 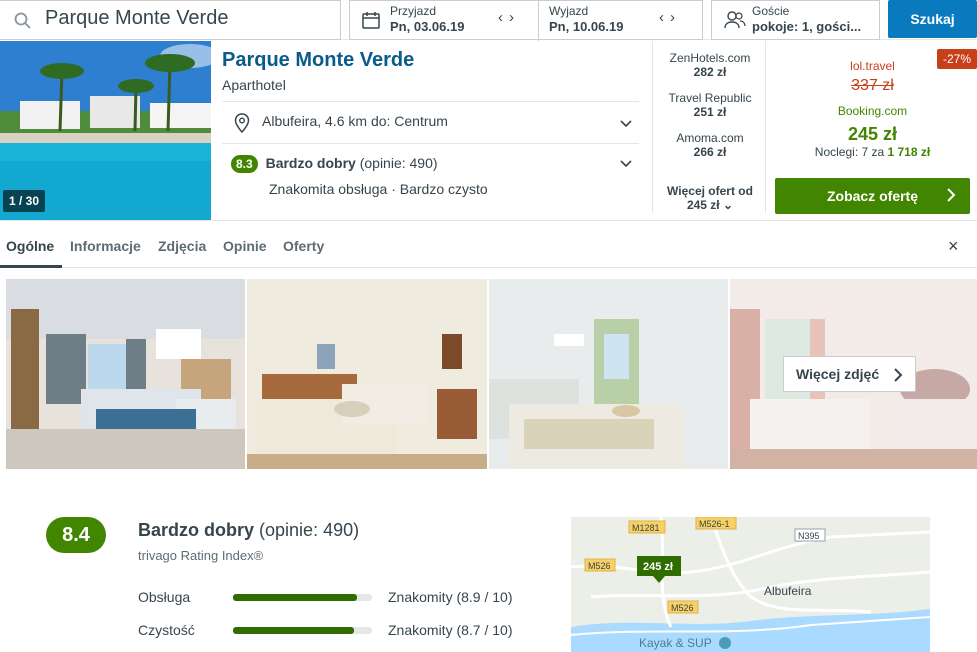 What do you see at coordinates (710, 98) in the screenshot?
I see `offer-site: Travel Republic` at bounding box center [710, 98].